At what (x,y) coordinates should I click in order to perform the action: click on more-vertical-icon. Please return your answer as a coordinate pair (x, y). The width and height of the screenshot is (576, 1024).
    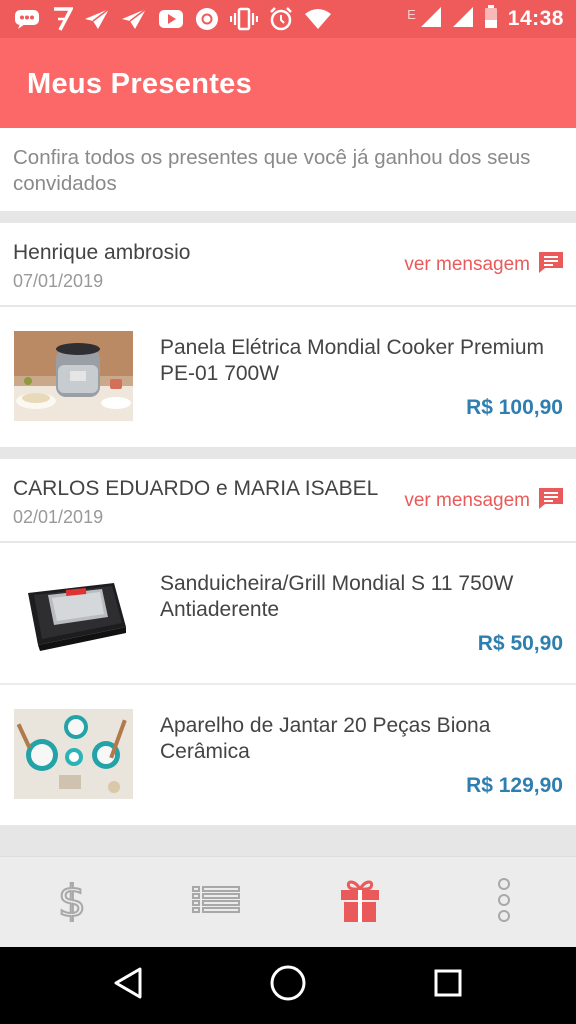
    Looking at the image, I should click on (504, 902).